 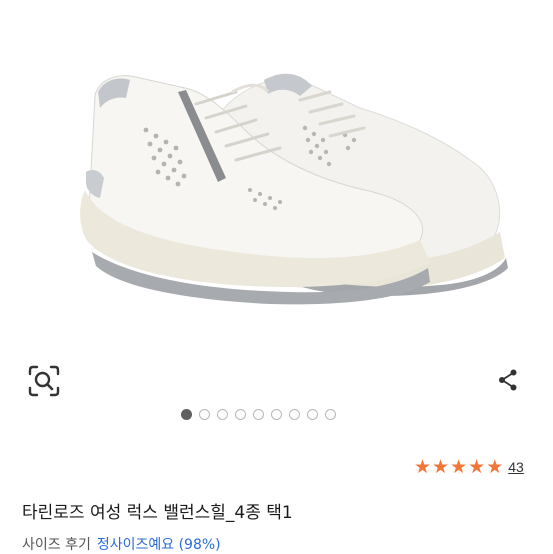 I want to click on carousel-indicator, so click(x=258, y=414).